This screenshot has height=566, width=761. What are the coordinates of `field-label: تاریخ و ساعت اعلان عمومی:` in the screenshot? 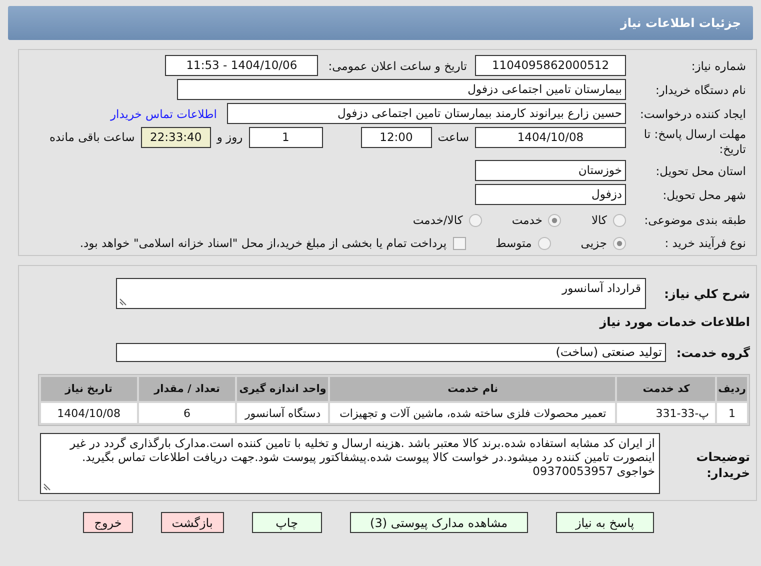 It's located at (397, 65).